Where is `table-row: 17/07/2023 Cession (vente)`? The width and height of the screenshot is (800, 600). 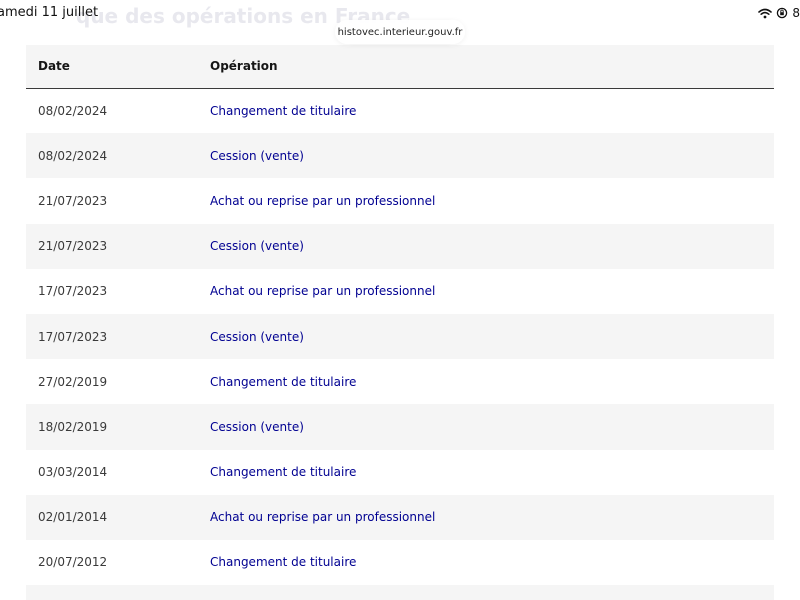
table-row: 17/07/2023 Cession (vente) is located at coordinates (400, 336).